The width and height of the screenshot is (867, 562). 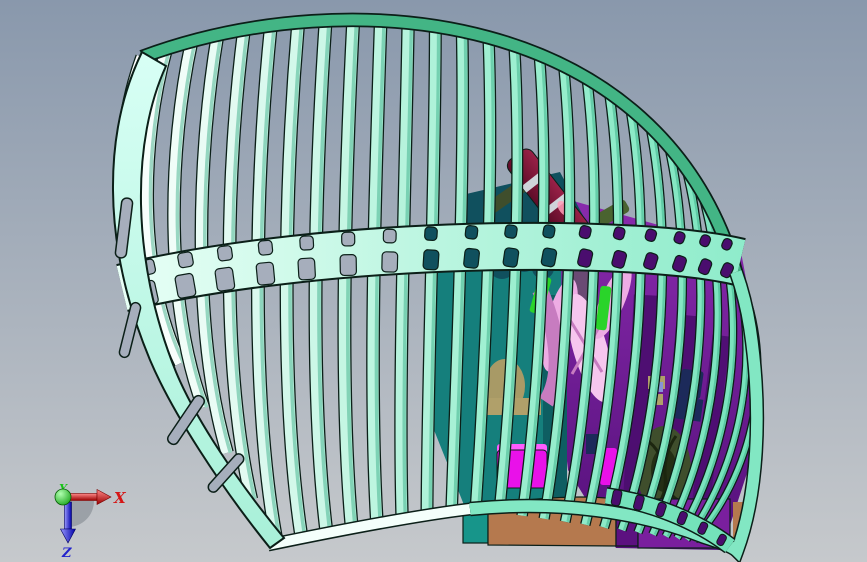 What do you see at coordinates (120, 498) in the screenshot?
I see `x-axis-label: X` at bounding box center [120, 498].